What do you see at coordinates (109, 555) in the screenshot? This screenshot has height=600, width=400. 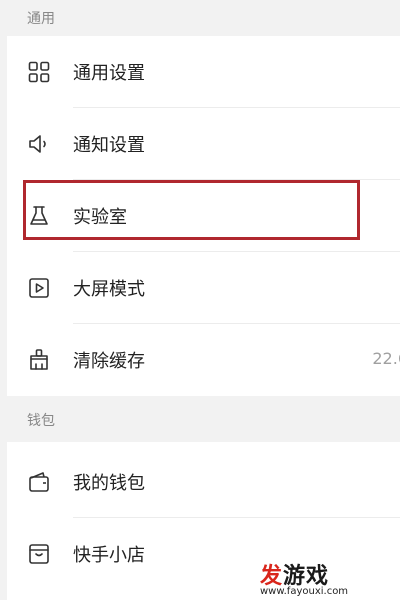 I see `row-label-kuaishou-shop: 快手小店` at bounding box center [109, 555].